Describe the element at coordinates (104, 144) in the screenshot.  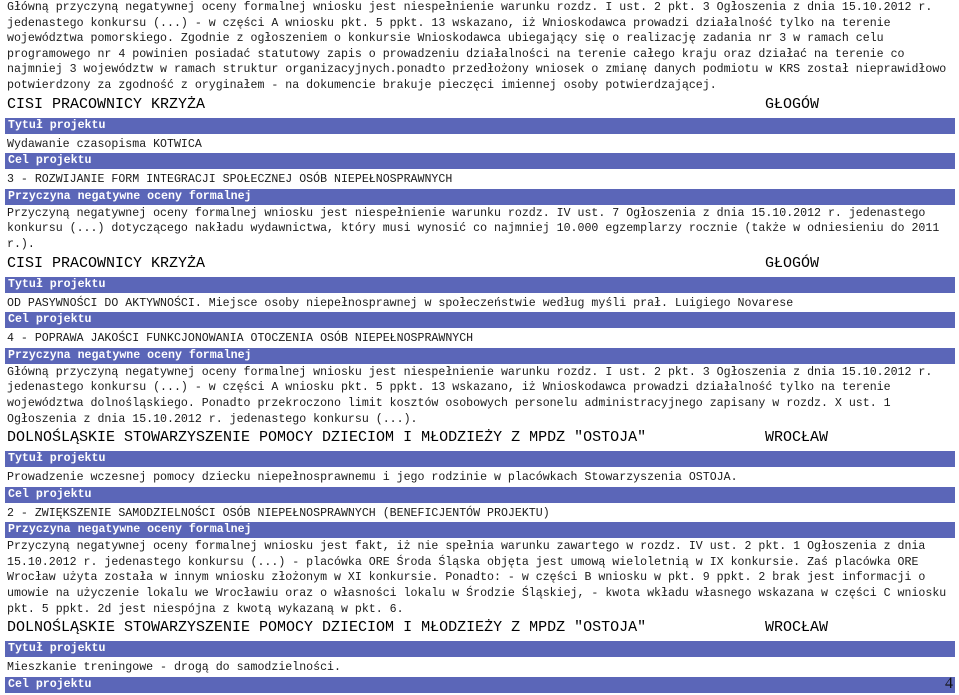
I see `project-title: Wydawanie czasopisma KOTWICA` at that location.